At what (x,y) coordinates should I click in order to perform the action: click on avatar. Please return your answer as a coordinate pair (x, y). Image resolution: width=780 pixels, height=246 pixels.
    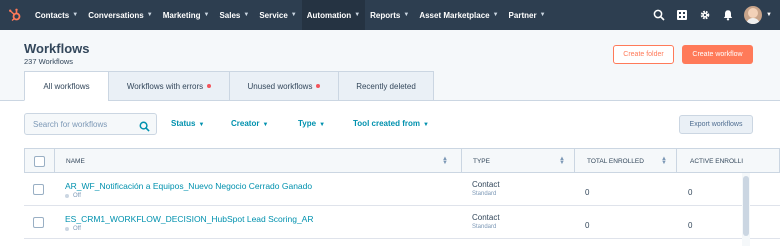
    Looking at the image, I should click on (753, 15).